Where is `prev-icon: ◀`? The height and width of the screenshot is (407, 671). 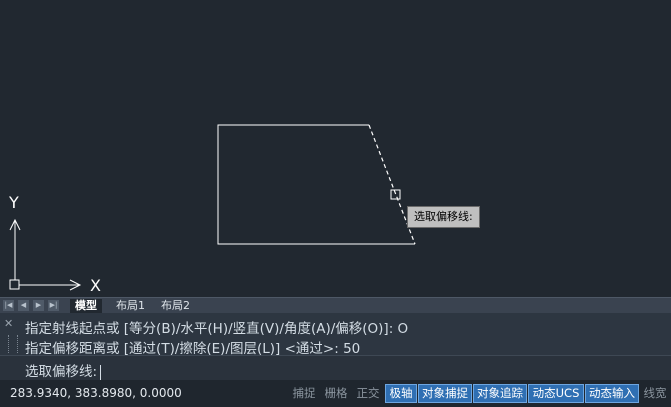
prev-icon: ◀ is located at coordinates (23, 305).